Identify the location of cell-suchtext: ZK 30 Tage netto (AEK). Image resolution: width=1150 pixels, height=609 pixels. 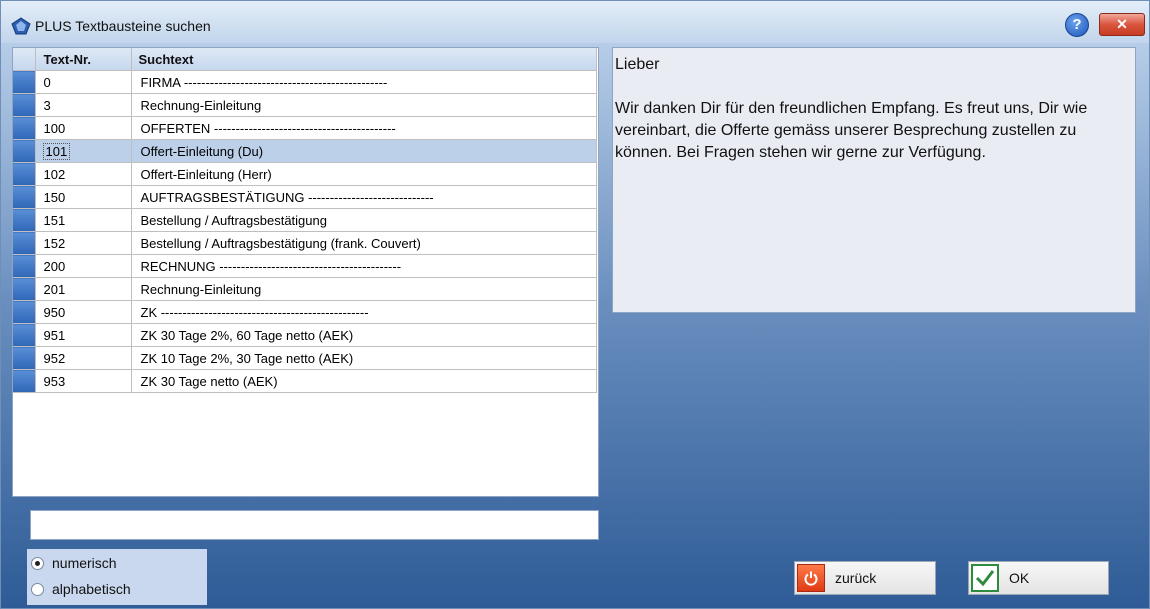
(364, 381).